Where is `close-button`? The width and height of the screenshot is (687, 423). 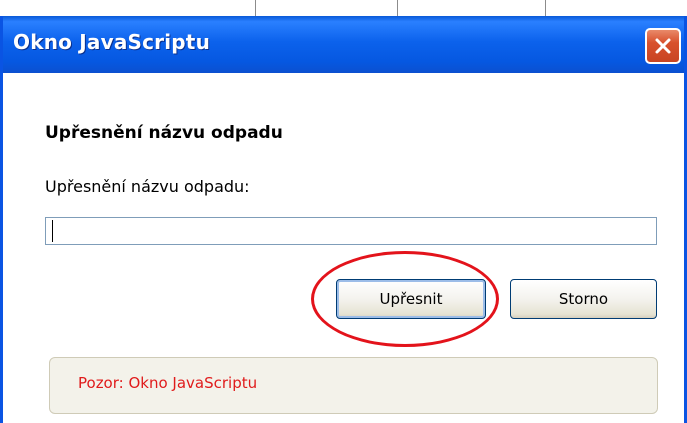 close-button is located at coordinates (663, 46).